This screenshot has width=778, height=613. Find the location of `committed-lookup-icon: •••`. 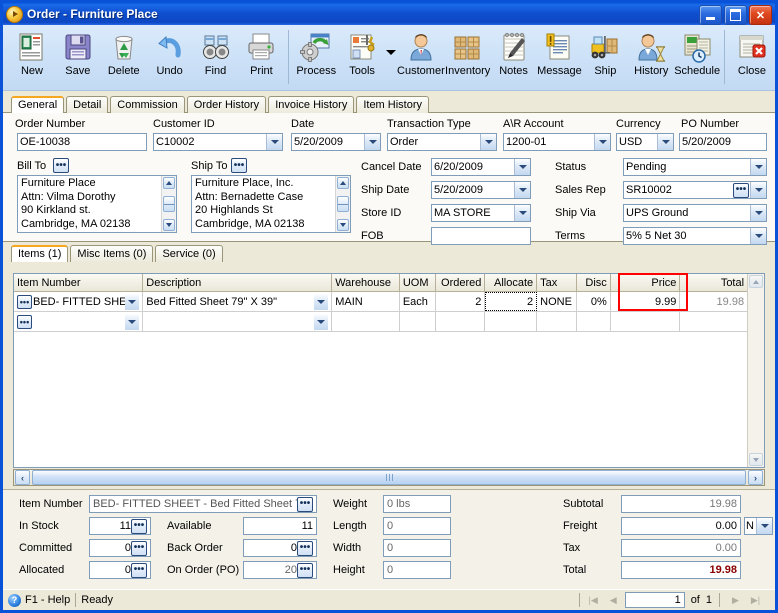

committed-lookup-icon: ••• is located at coordinates (139, 548).